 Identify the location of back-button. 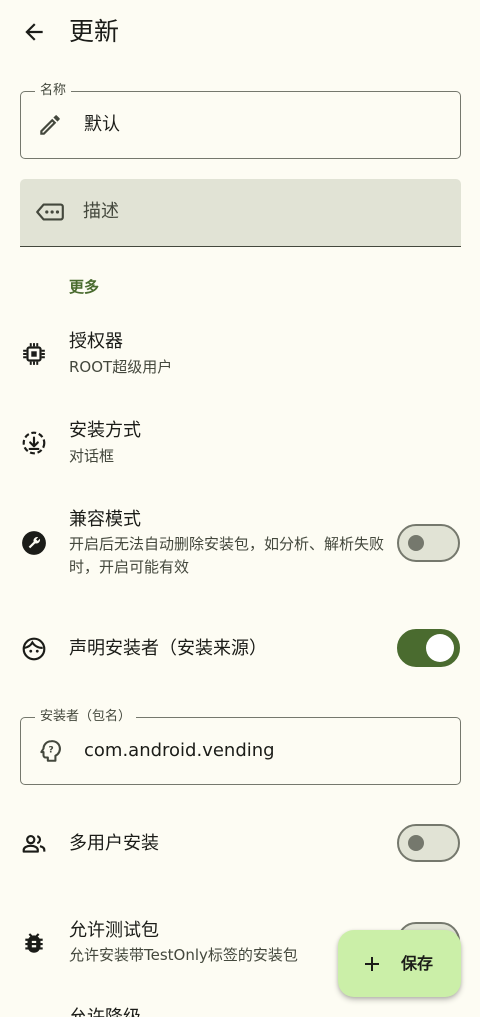
(34, 32).